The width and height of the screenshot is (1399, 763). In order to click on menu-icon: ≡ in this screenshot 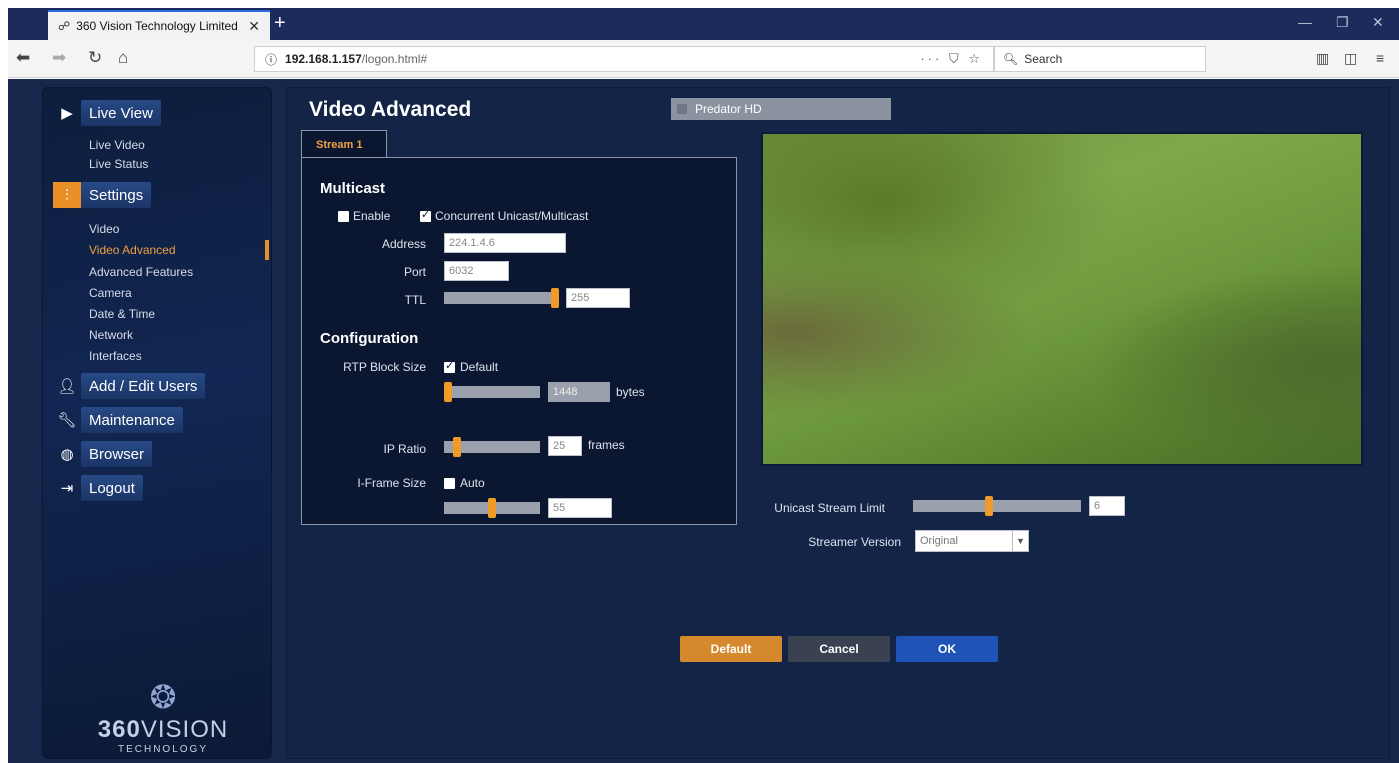, I will do `click(1380, 58)`.